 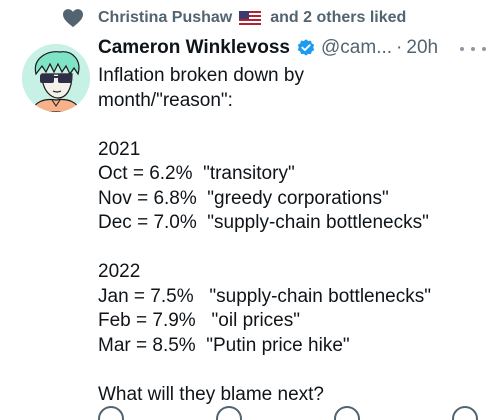 I want to click on timestamp: 20h, so click(x=422, y=48).